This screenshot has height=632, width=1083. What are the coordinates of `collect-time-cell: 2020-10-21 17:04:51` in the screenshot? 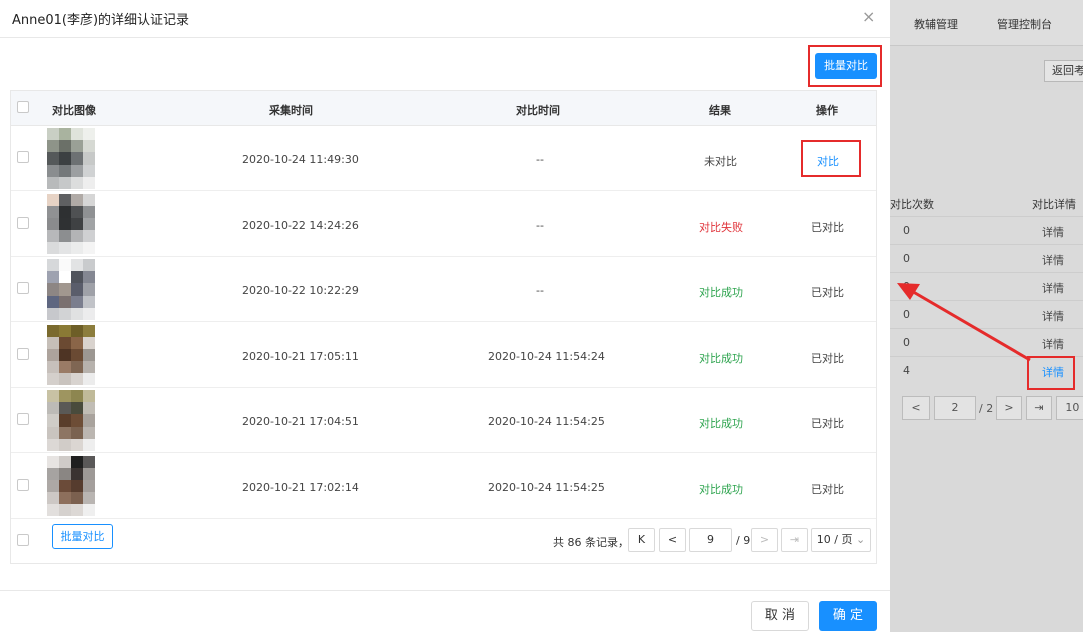 It's located at (300, 421).